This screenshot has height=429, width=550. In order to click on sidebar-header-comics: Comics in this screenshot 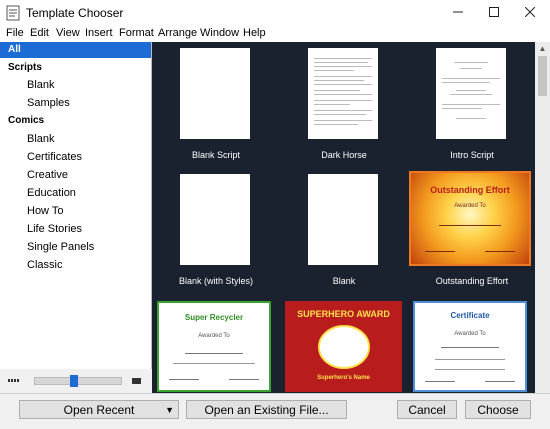, I will do `click(75, 121)`.